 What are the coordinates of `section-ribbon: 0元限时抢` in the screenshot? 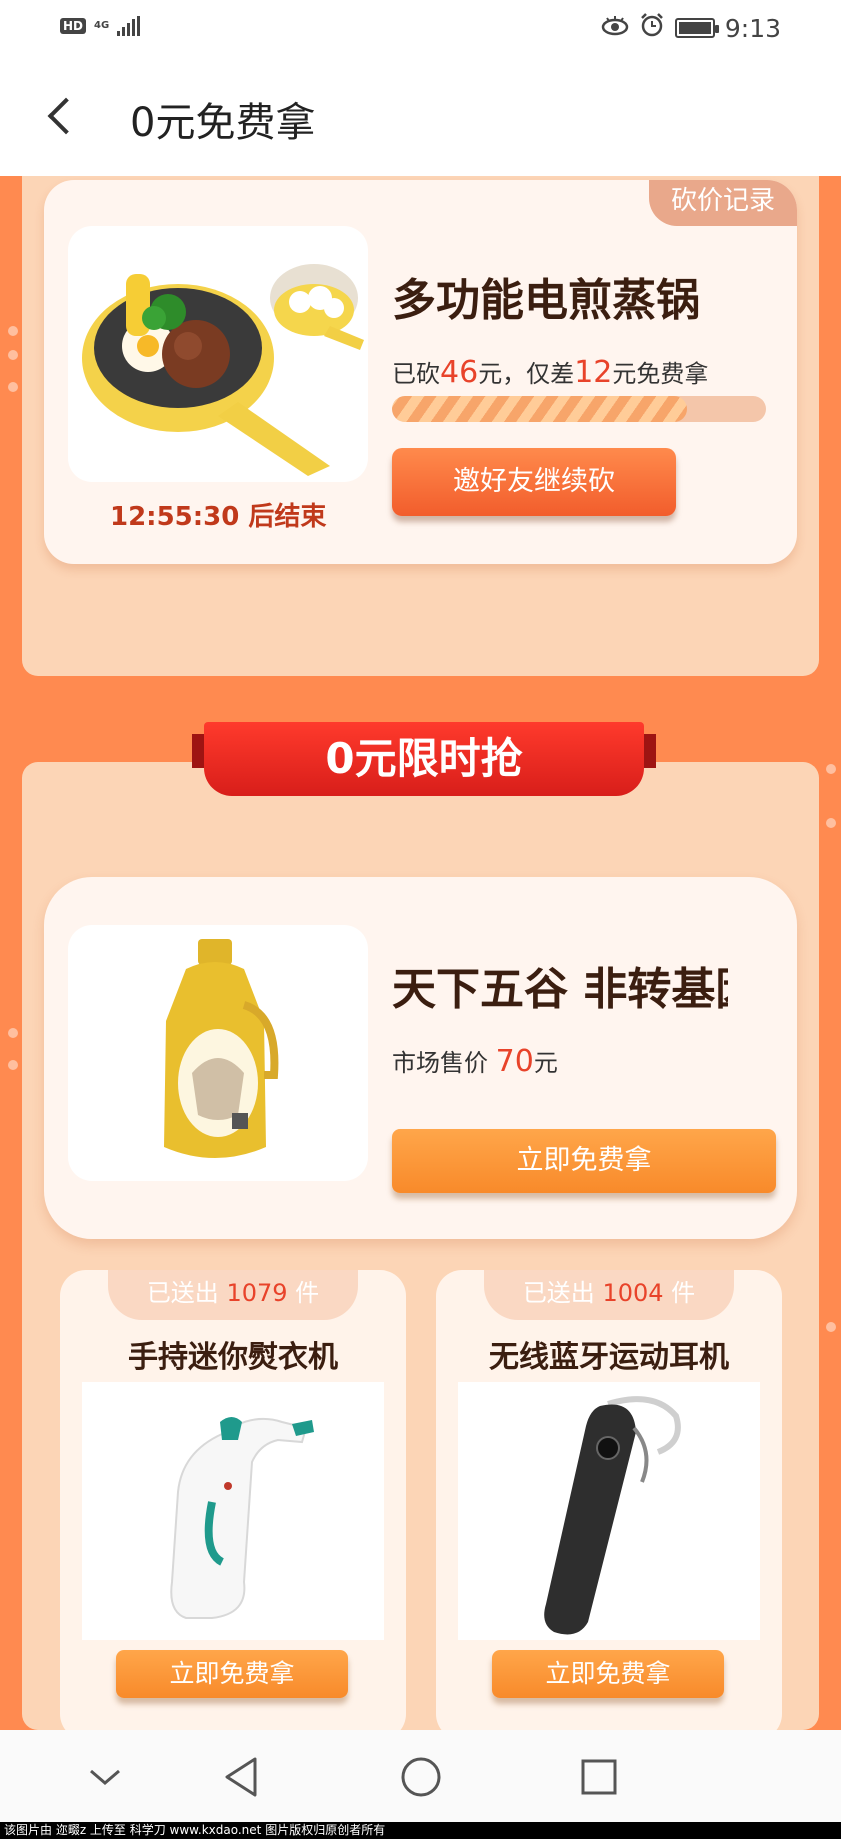 It's located at (424, 762).